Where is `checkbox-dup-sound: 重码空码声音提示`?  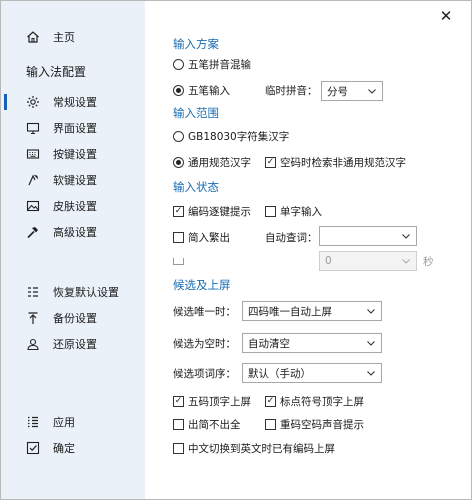
checkbox-dup-sound: 重码空码声音提示 is located at coordinates (314, 424).